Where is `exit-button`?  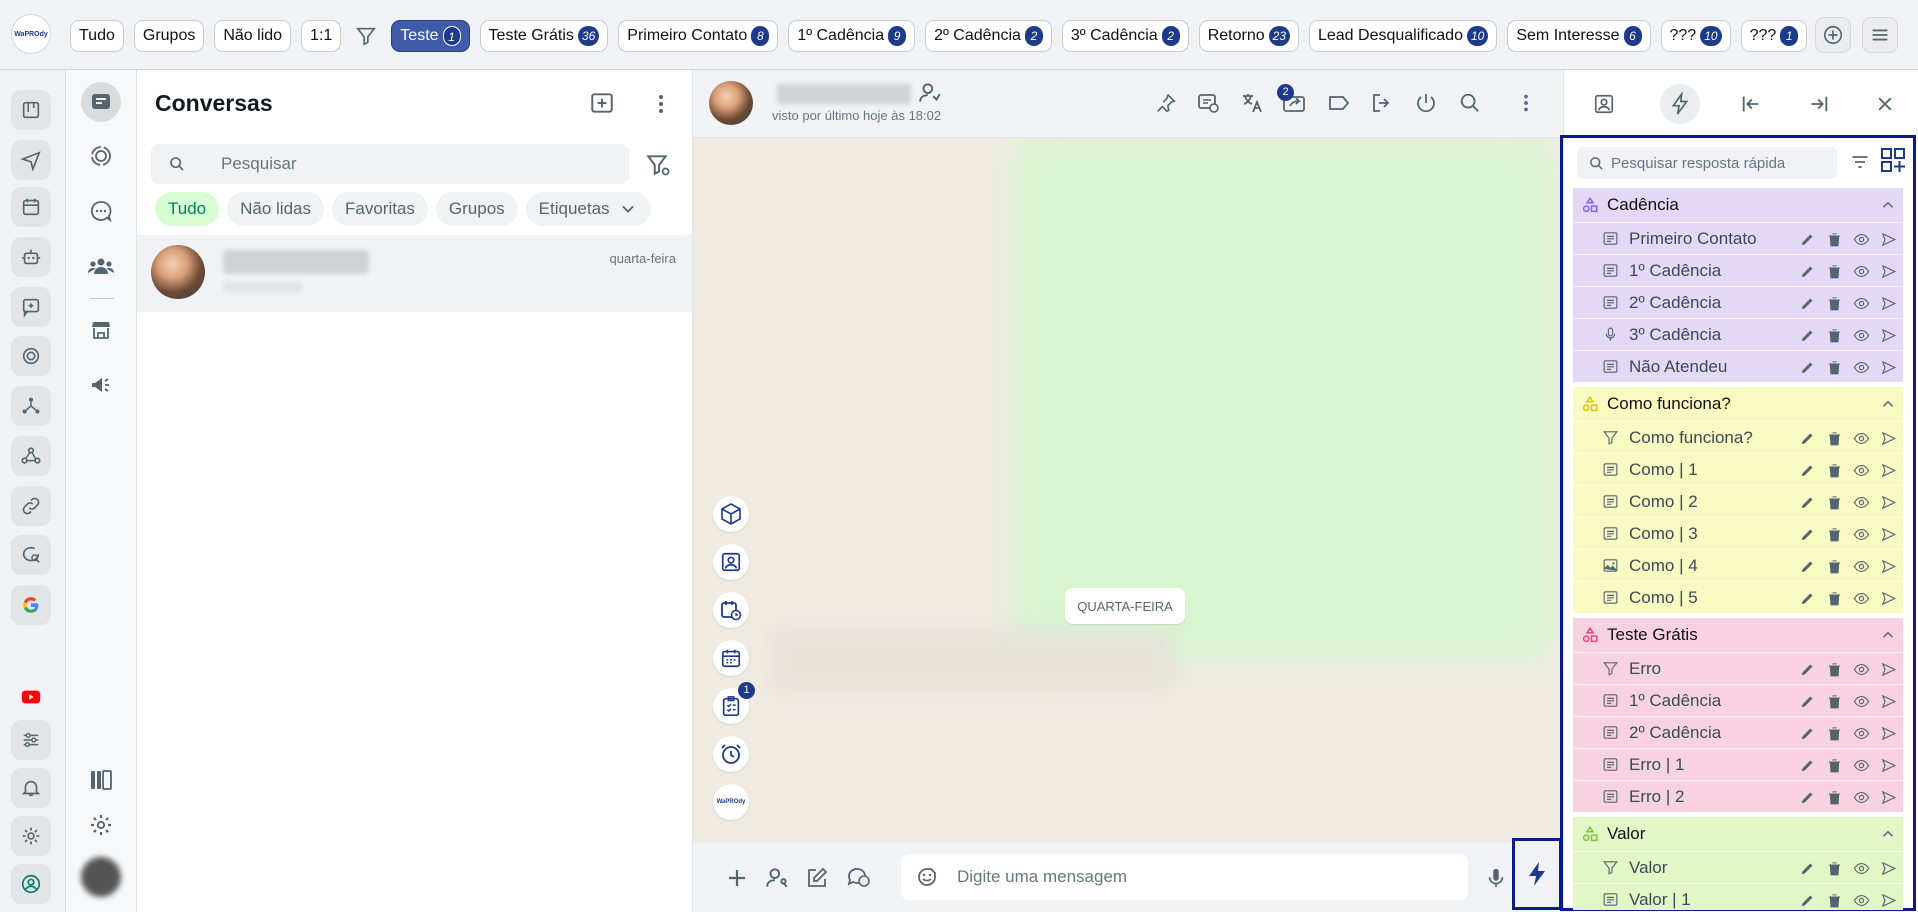 exit-button is located at coordinates (1382, 103).